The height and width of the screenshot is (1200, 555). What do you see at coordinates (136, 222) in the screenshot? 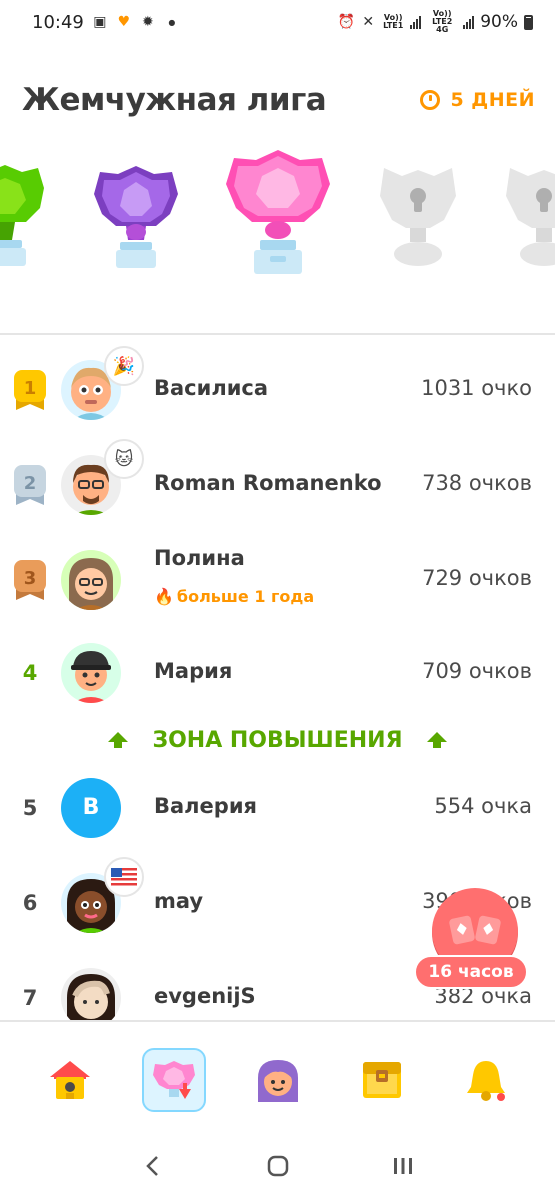
I see `amethyst-league-icon` at bounding box center [136, 222].